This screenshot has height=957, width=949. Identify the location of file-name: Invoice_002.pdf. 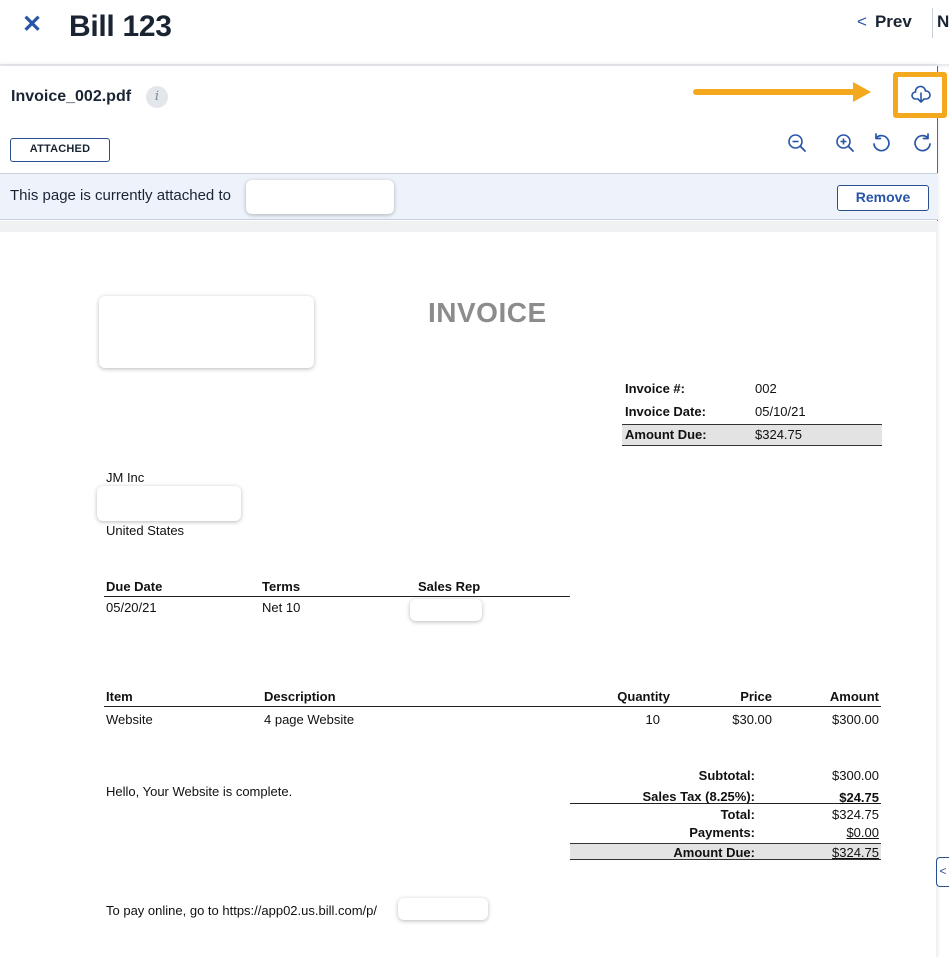
(71, 96).